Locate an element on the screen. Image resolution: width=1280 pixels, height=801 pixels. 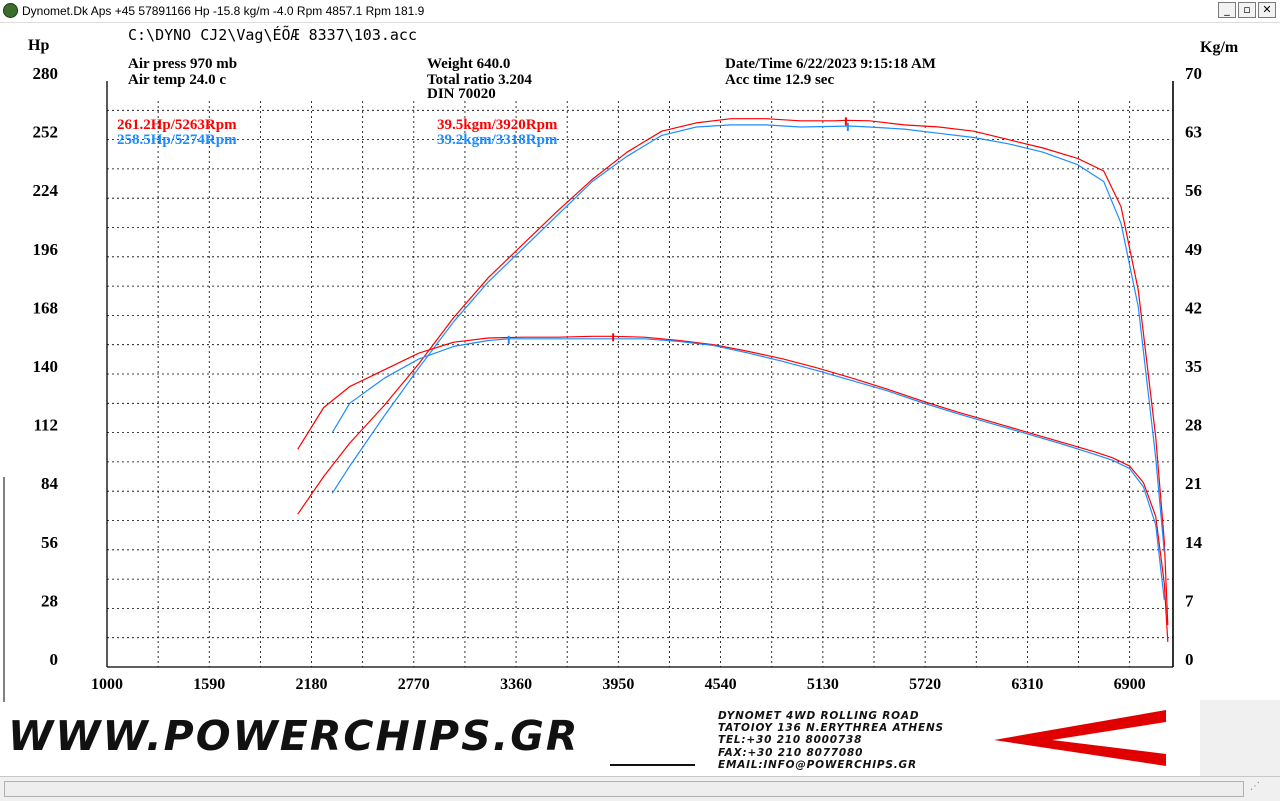
brand-info-line: TEL:+30 210 8000738 is located at coordinates (790, 740).